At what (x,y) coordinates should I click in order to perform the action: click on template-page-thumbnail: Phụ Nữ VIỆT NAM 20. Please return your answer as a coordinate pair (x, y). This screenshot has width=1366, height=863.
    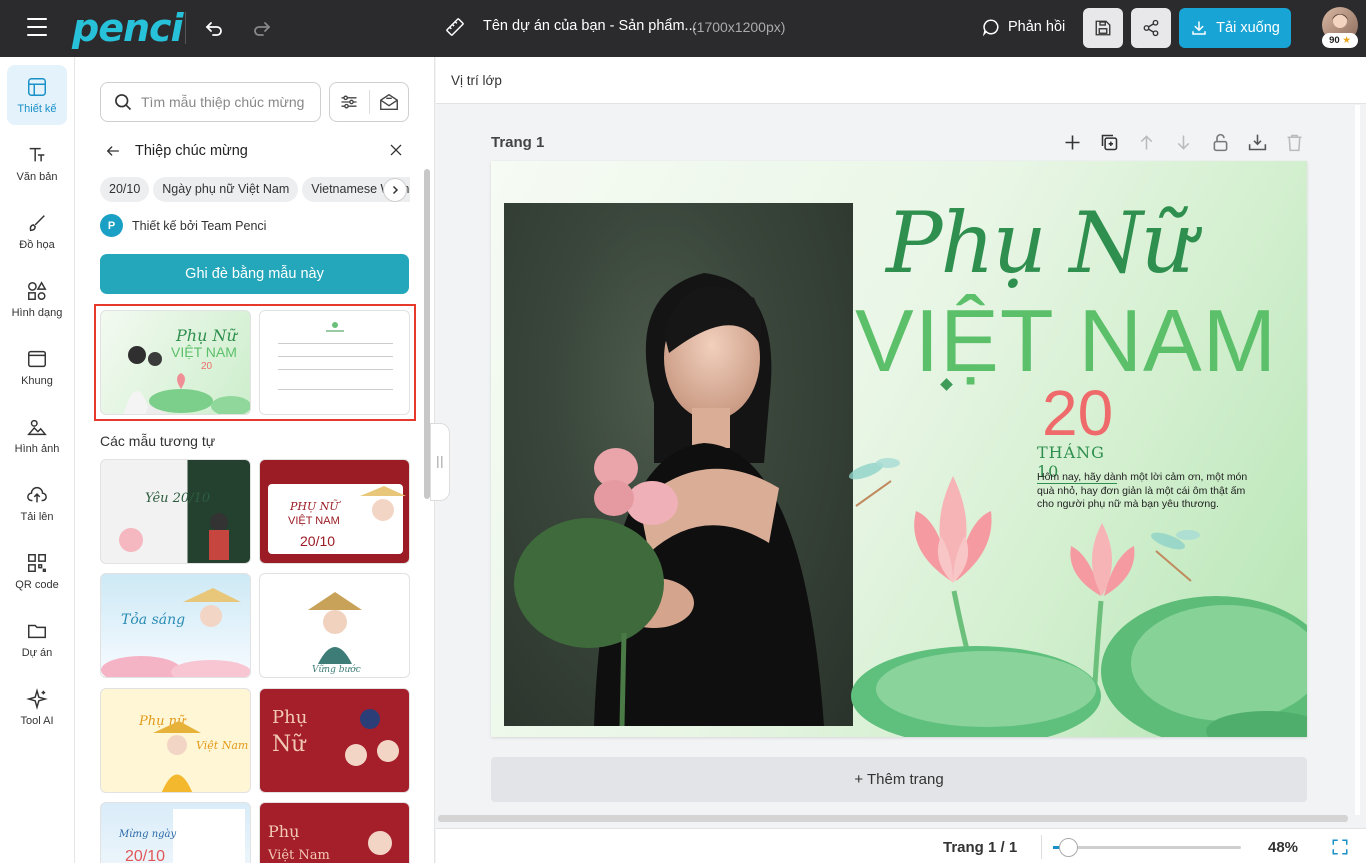
    Looking at the image, I should click on (175, 362).